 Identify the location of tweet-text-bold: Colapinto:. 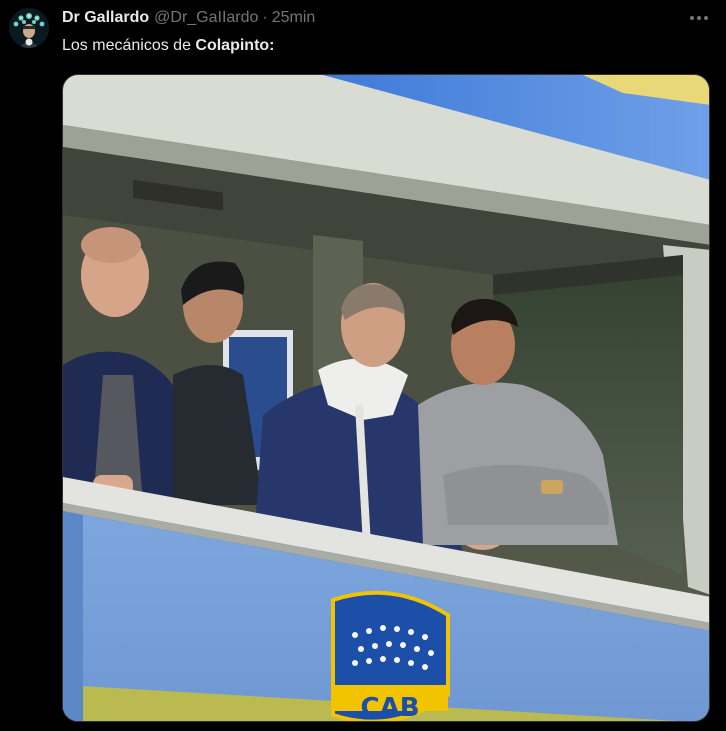
(235, 45).